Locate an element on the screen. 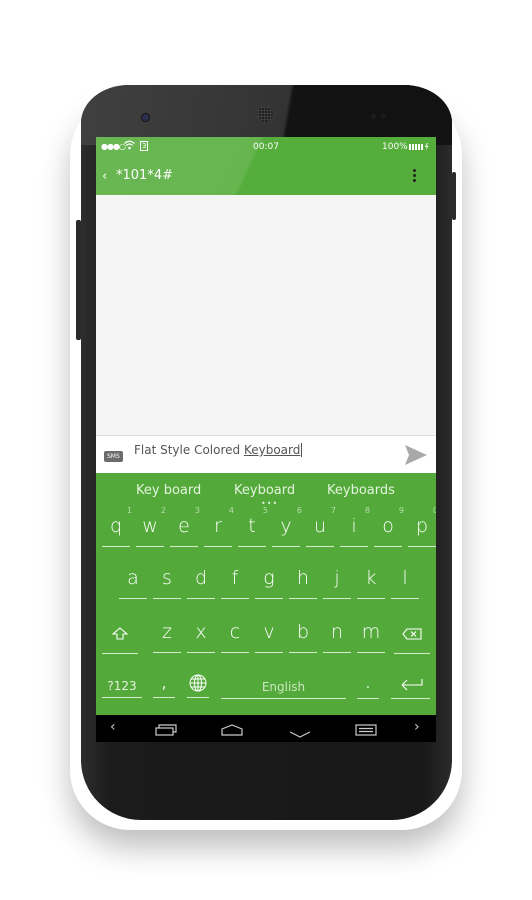 The image size is (532, 900). key-number-hint: 5 is located at coordinates (265, 510).